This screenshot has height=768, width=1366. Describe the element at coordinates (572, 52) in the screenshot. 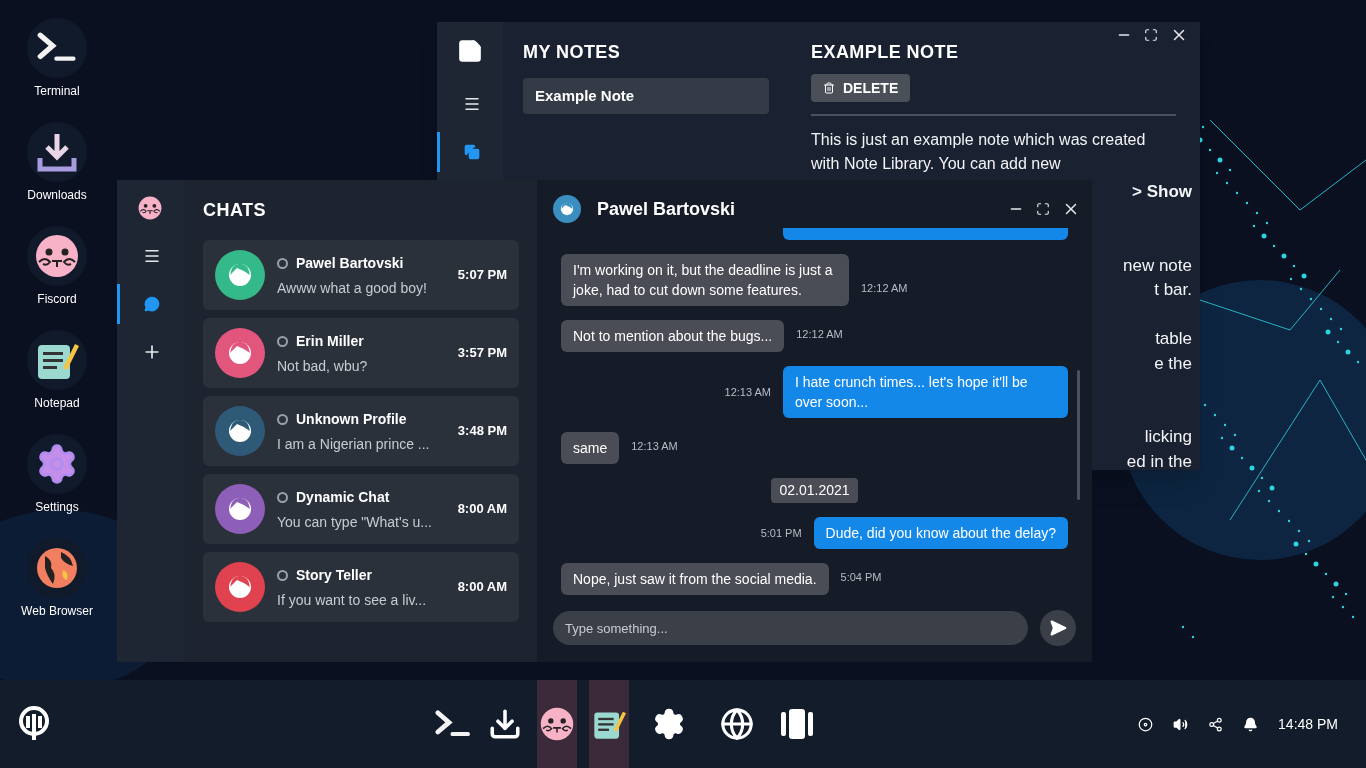

I see `notes-list-title: MY NOTES` at that location.